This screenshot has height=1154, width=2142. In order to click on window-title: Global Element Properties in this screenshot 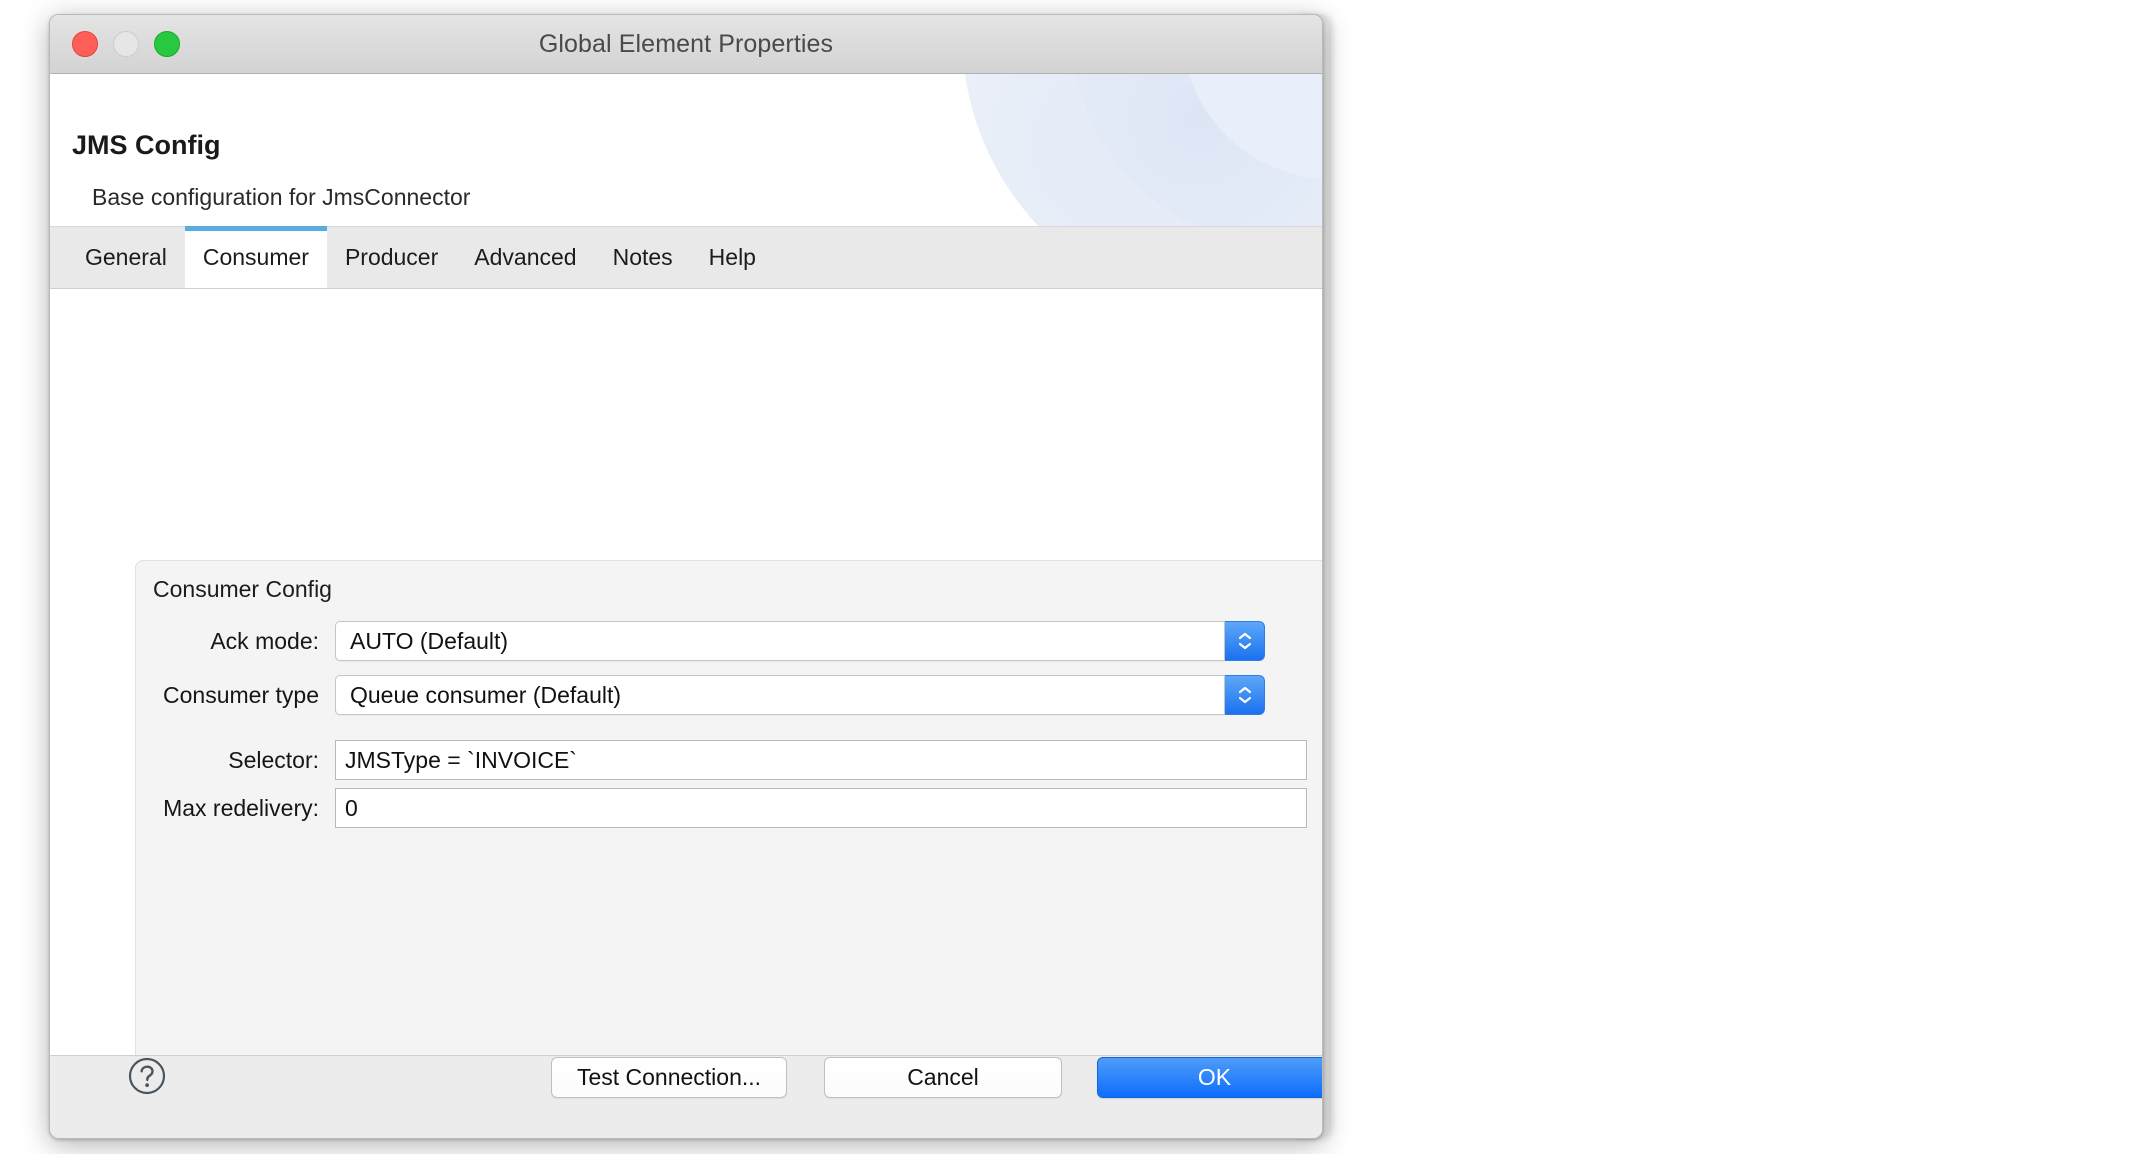, I will do `click(686, 43)`.